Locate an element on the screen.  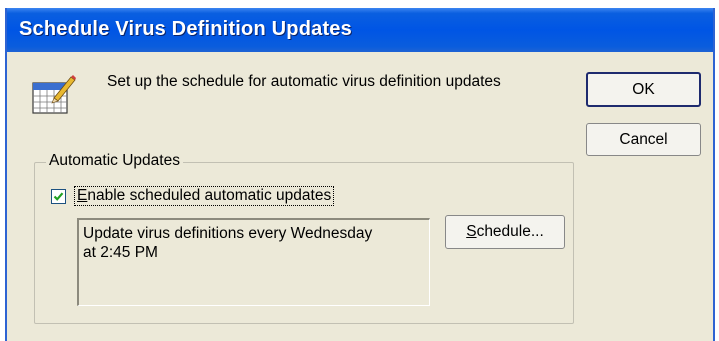
ok-button-label: OK is located at coordinates (643, 89).